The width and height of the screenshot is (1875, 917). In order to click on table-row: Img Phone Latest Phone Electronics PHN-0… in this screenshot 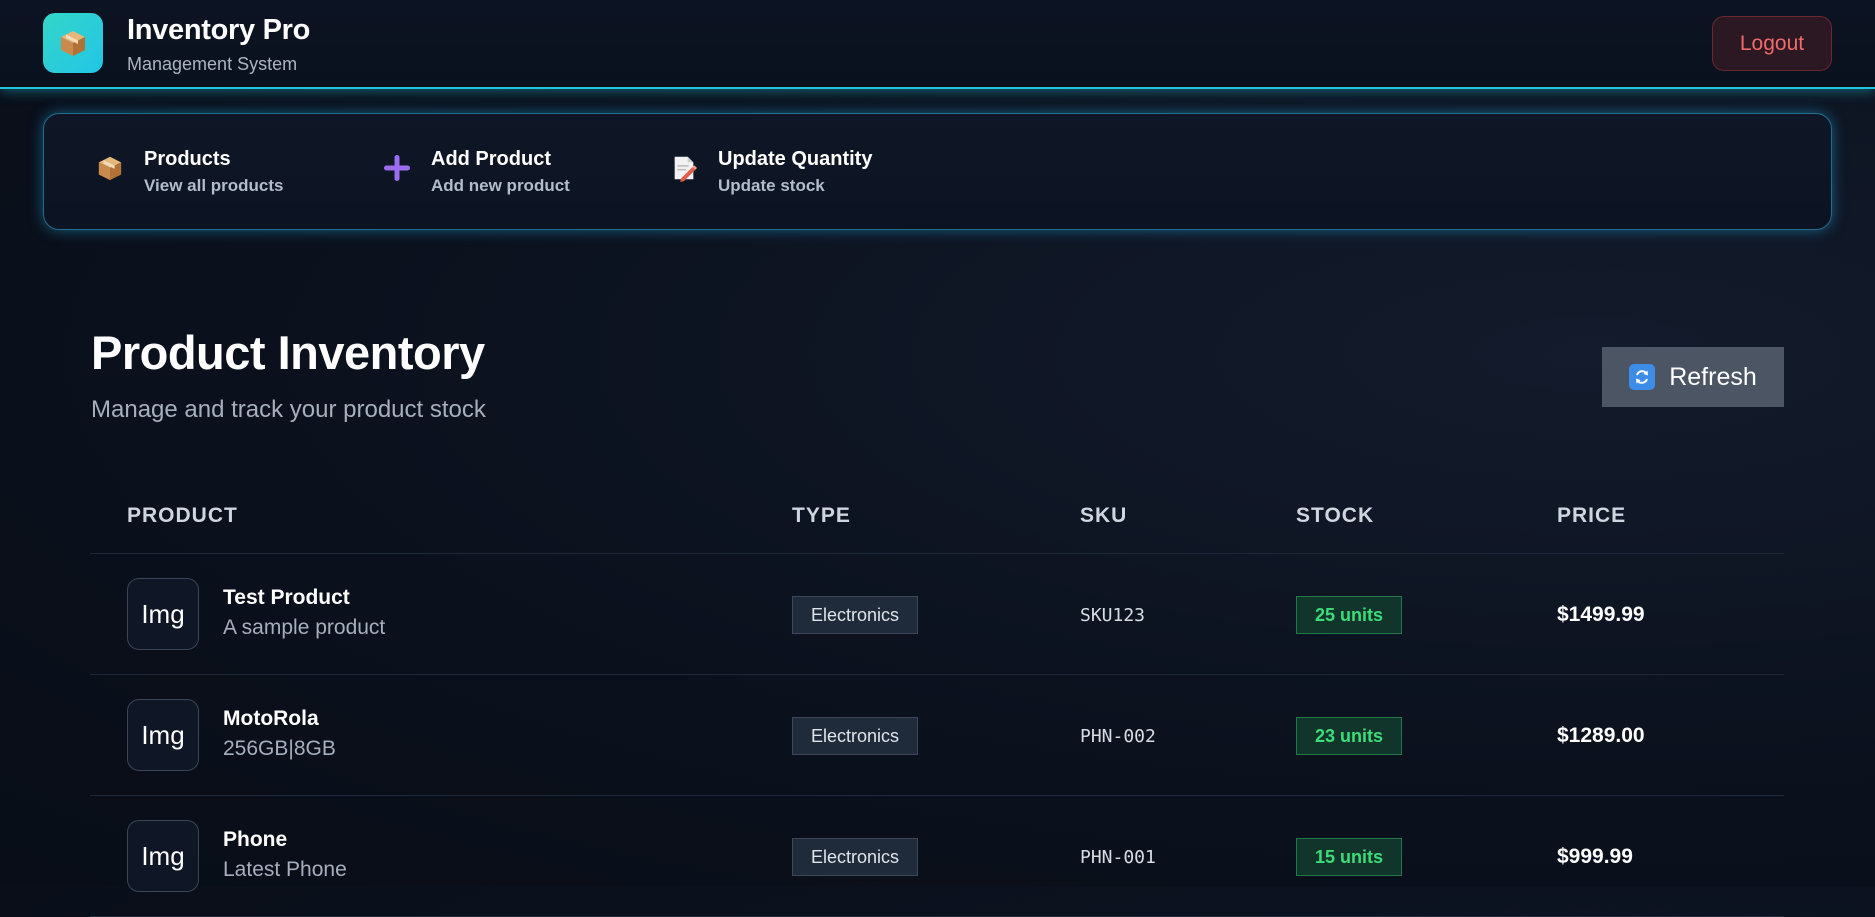, I will do `click(937, 856)`.